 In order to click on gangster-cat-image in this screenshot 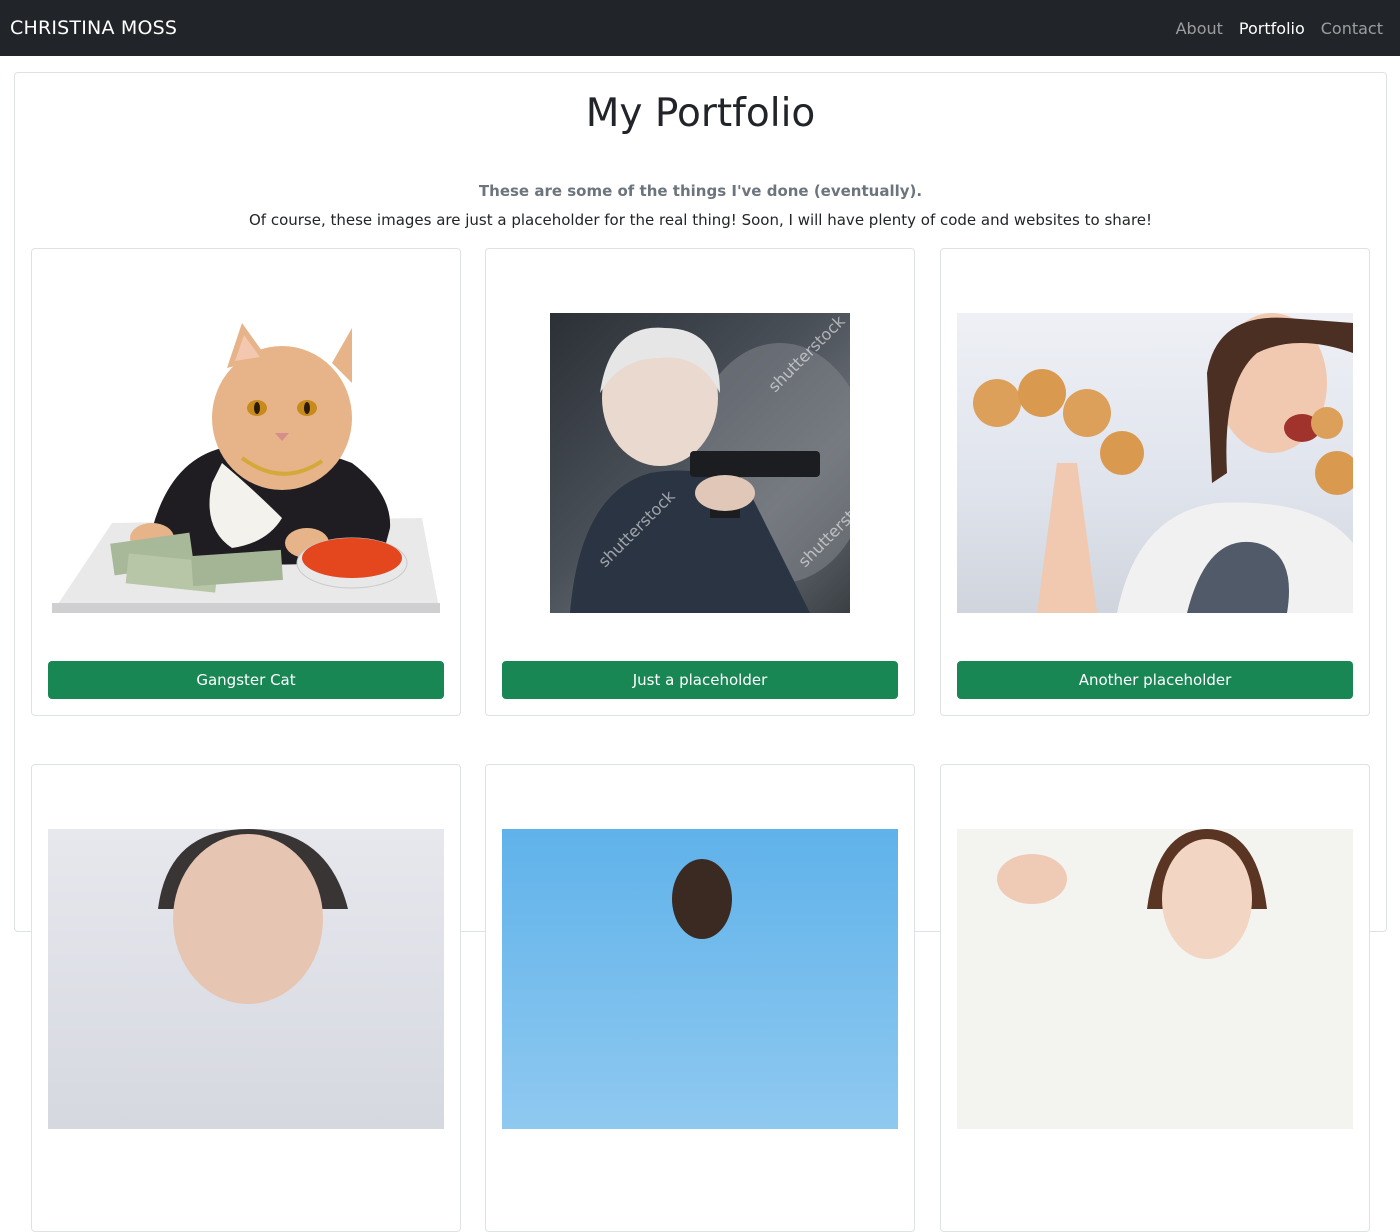, I will do `click(246, 463)`.